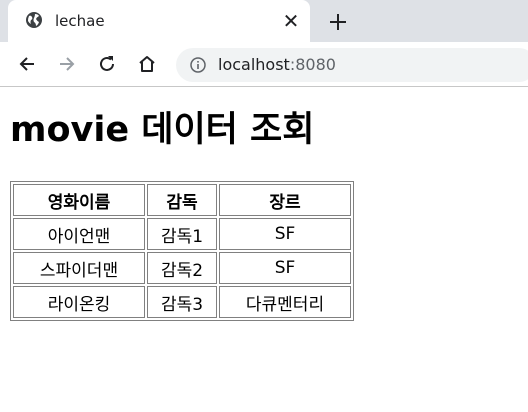 This screenshot has height=412, width=528. I want to click on table-row: 스파이더맨 감독2 SF, so click(182, 268).